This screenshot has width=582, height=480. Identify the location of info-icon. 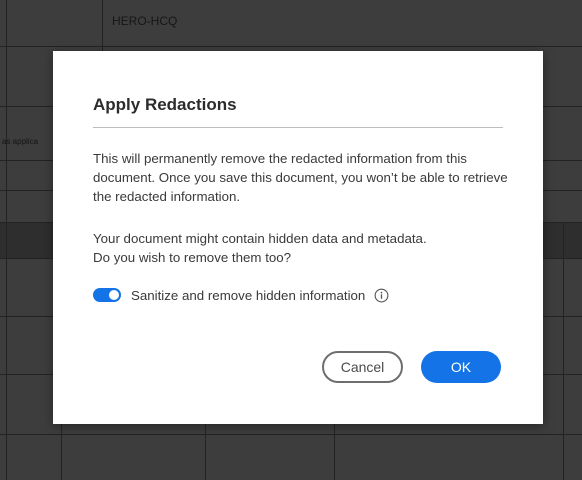
(381, 295).